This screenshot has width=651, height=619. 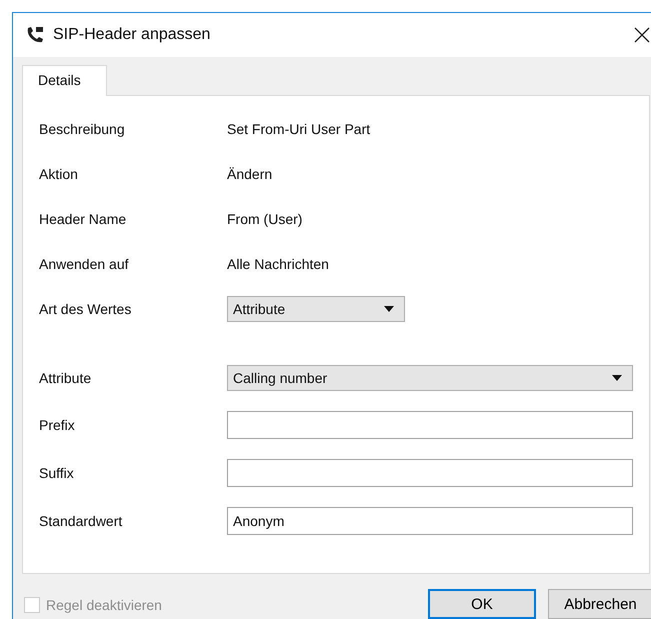 What do you see at coordinates (642, 35) in the screenshot?
I see `close-icon` at bounding box center [642, 35].